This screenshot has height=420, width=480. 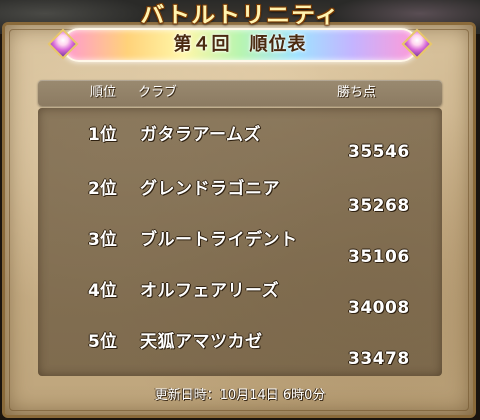 What do you see at coordinates (187, 395) in the screenshot?
I see `last-updated-label: 更新日時：` at bounding box center [187, 395].